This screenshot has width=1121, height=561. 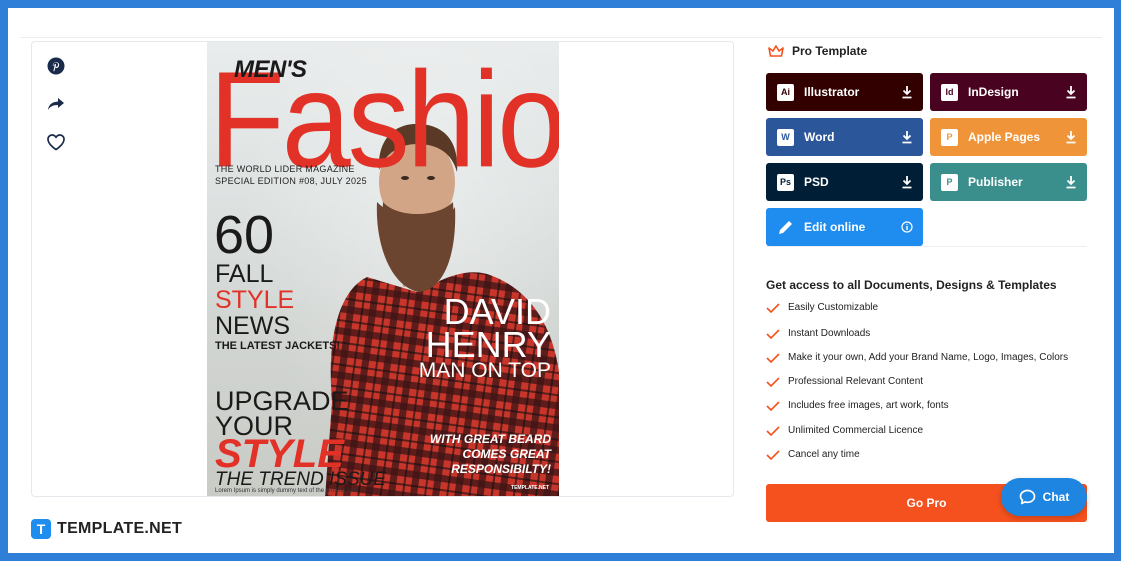 I want to click on pencil-icon, so click(x=785, y=227).